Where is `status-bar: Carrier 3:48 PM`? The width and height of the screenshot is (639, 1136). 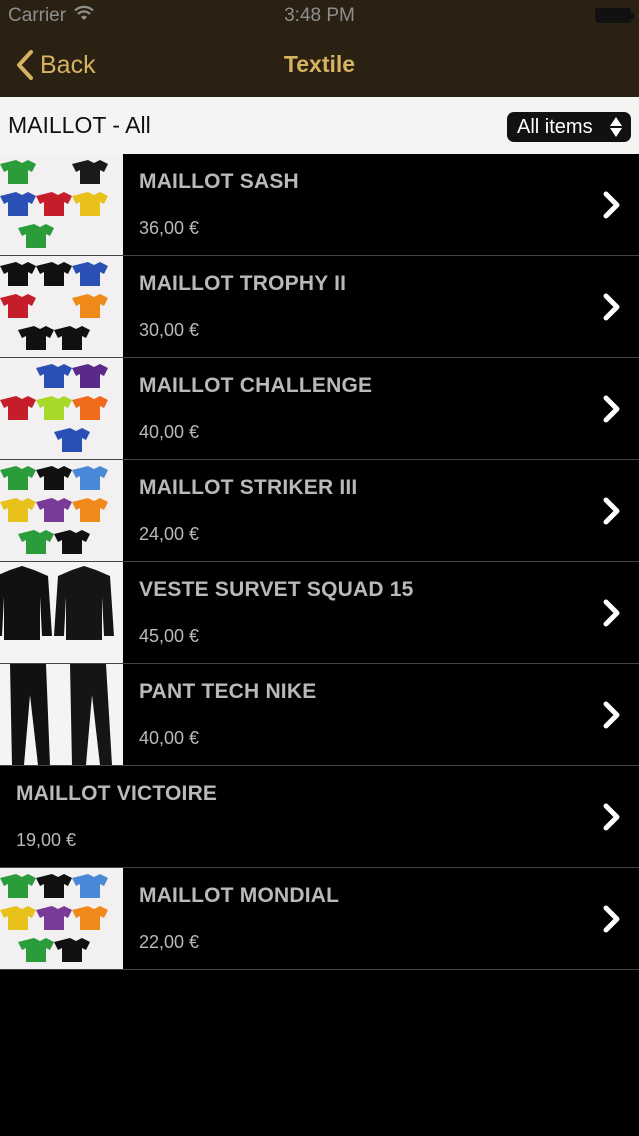
status-bar: Carrier 3:48 PM is located at coordinates (319, 16).